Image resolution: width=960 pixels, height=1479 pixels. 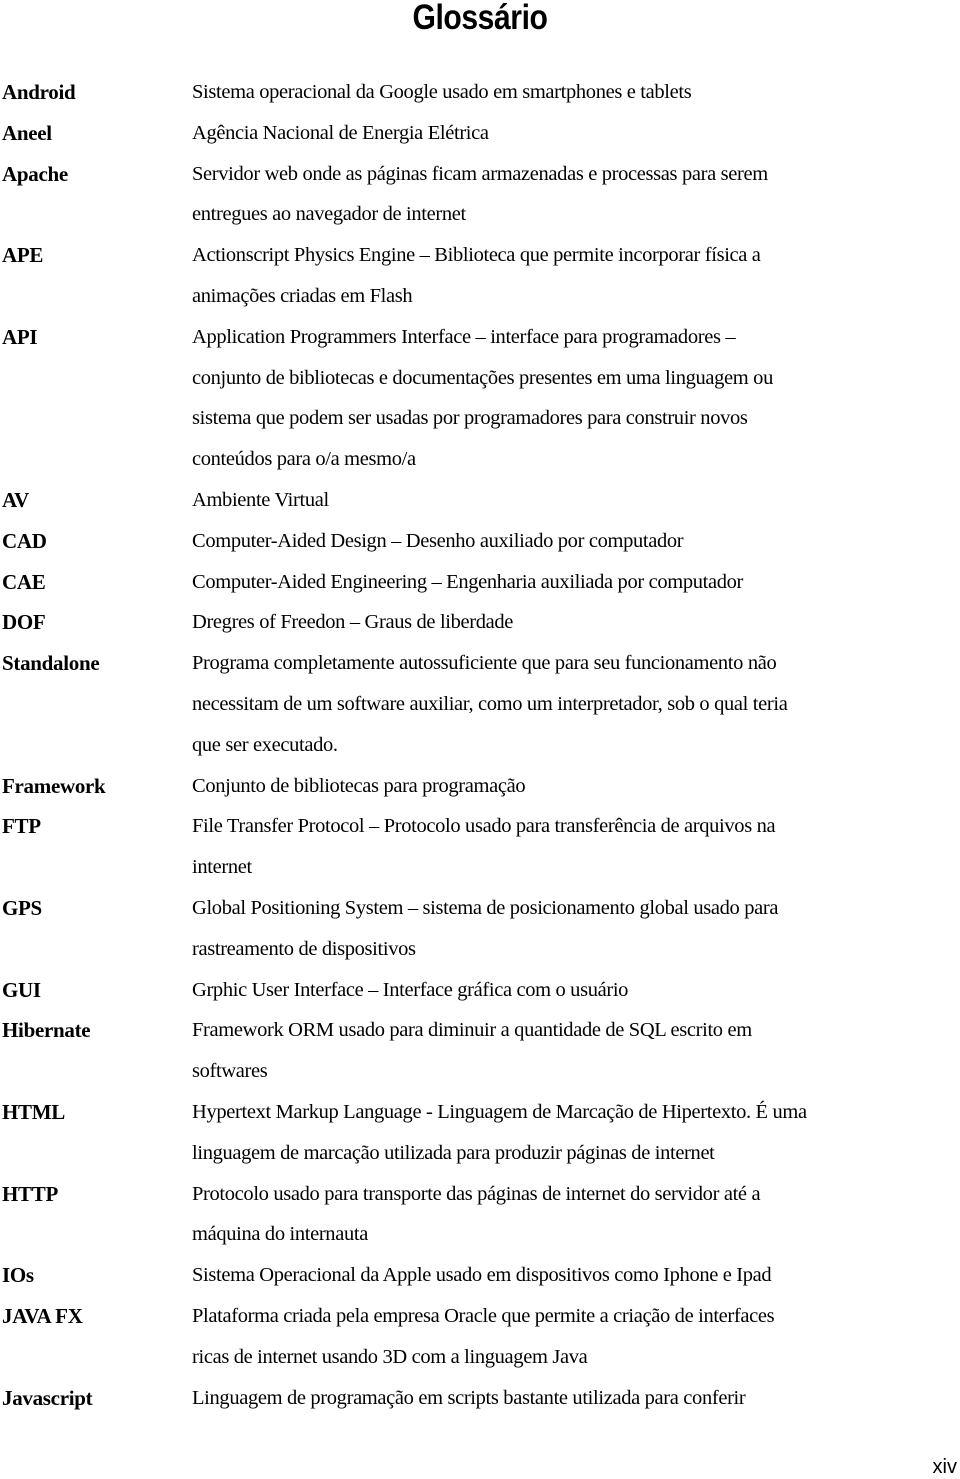 I want to click on definition-line: Conjunto de bibliotecas para programação, so click(x=359, y=785).